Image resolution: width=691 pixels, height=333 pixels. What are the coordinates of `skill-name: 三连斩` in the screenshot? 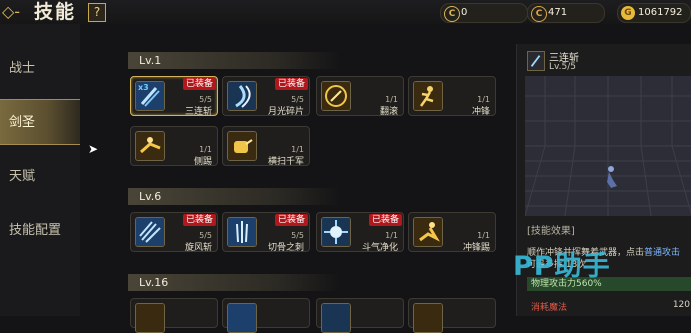 It's located at (198, 112).